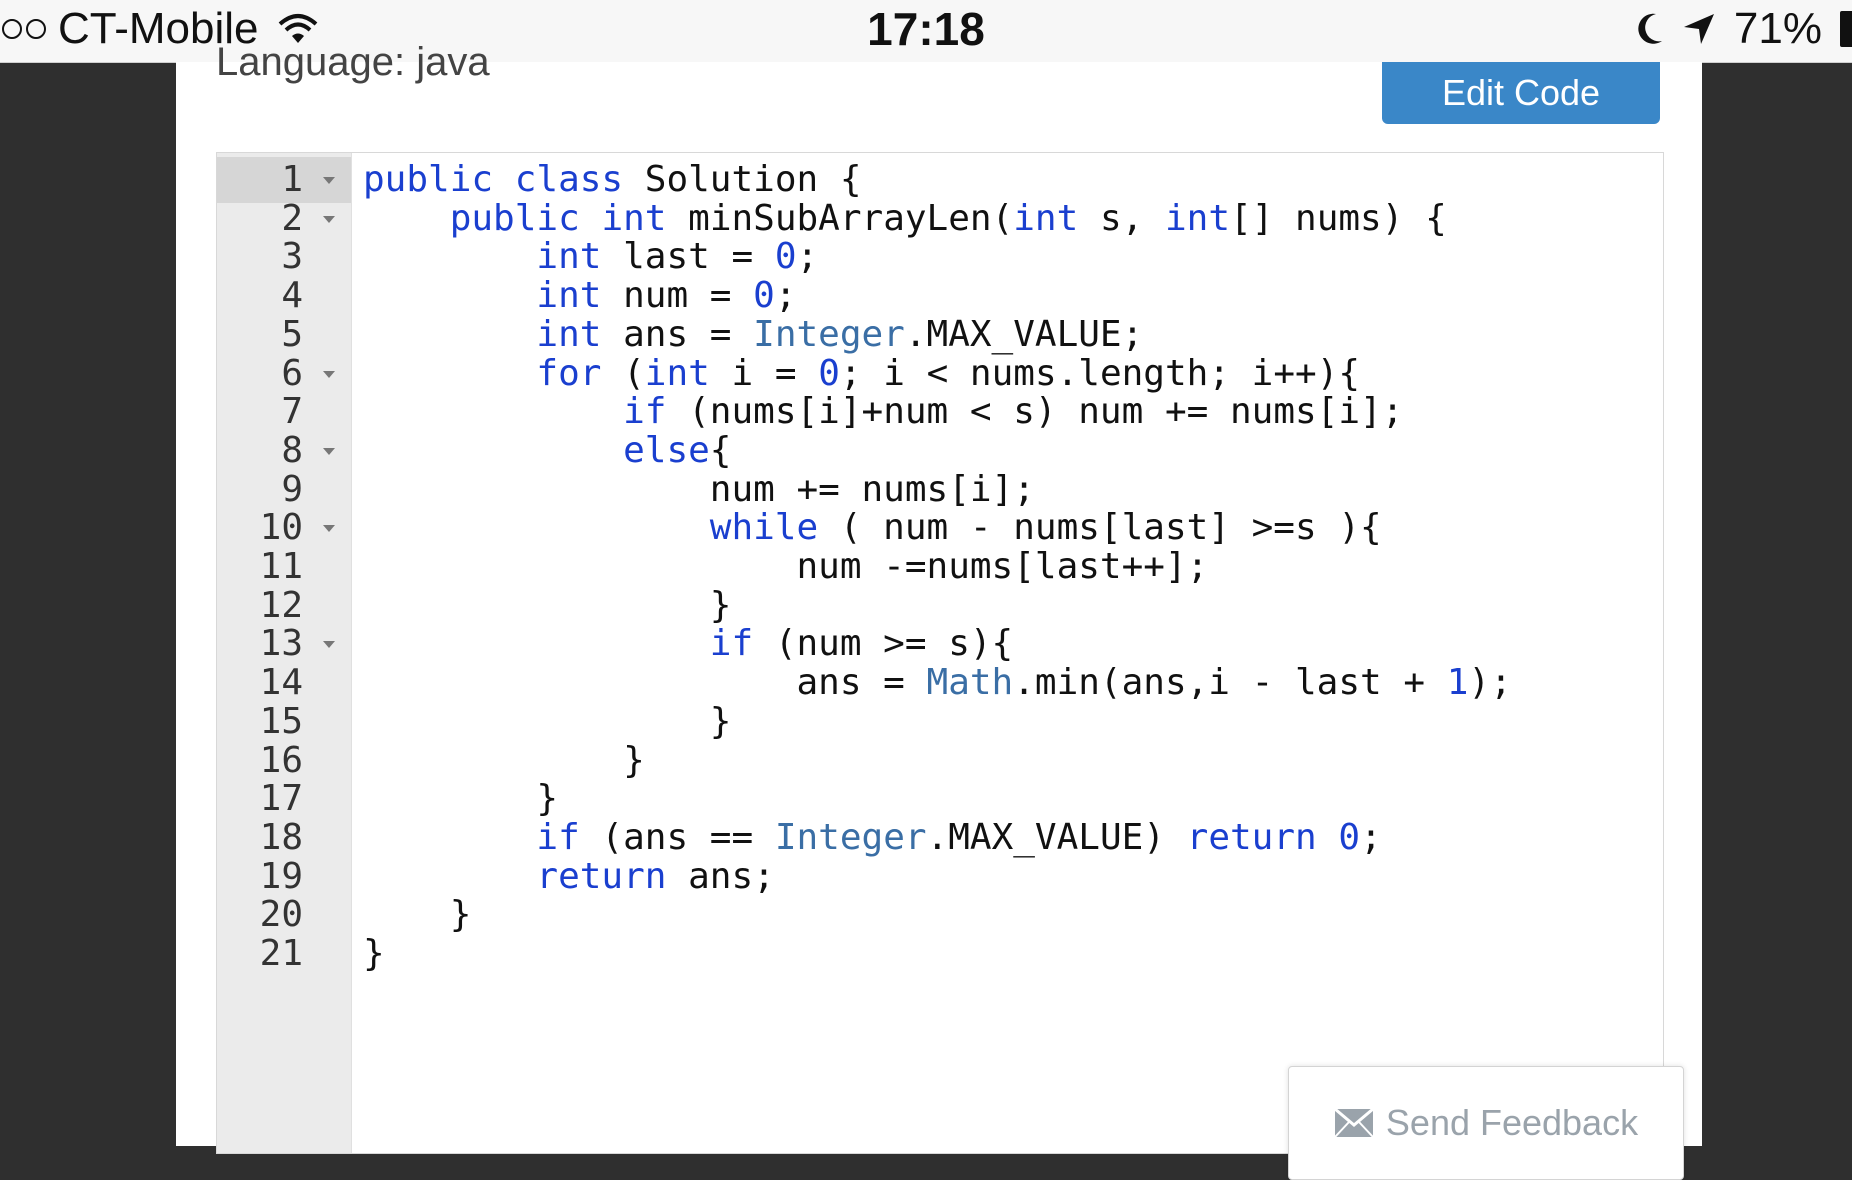 The height and width of the screenshot is (1180, 1852). What do you see at coordinates (1024, 334) in the screenshot?
I see `code-token: .MAX_VALUE;` at bounding box center [1024, 334].